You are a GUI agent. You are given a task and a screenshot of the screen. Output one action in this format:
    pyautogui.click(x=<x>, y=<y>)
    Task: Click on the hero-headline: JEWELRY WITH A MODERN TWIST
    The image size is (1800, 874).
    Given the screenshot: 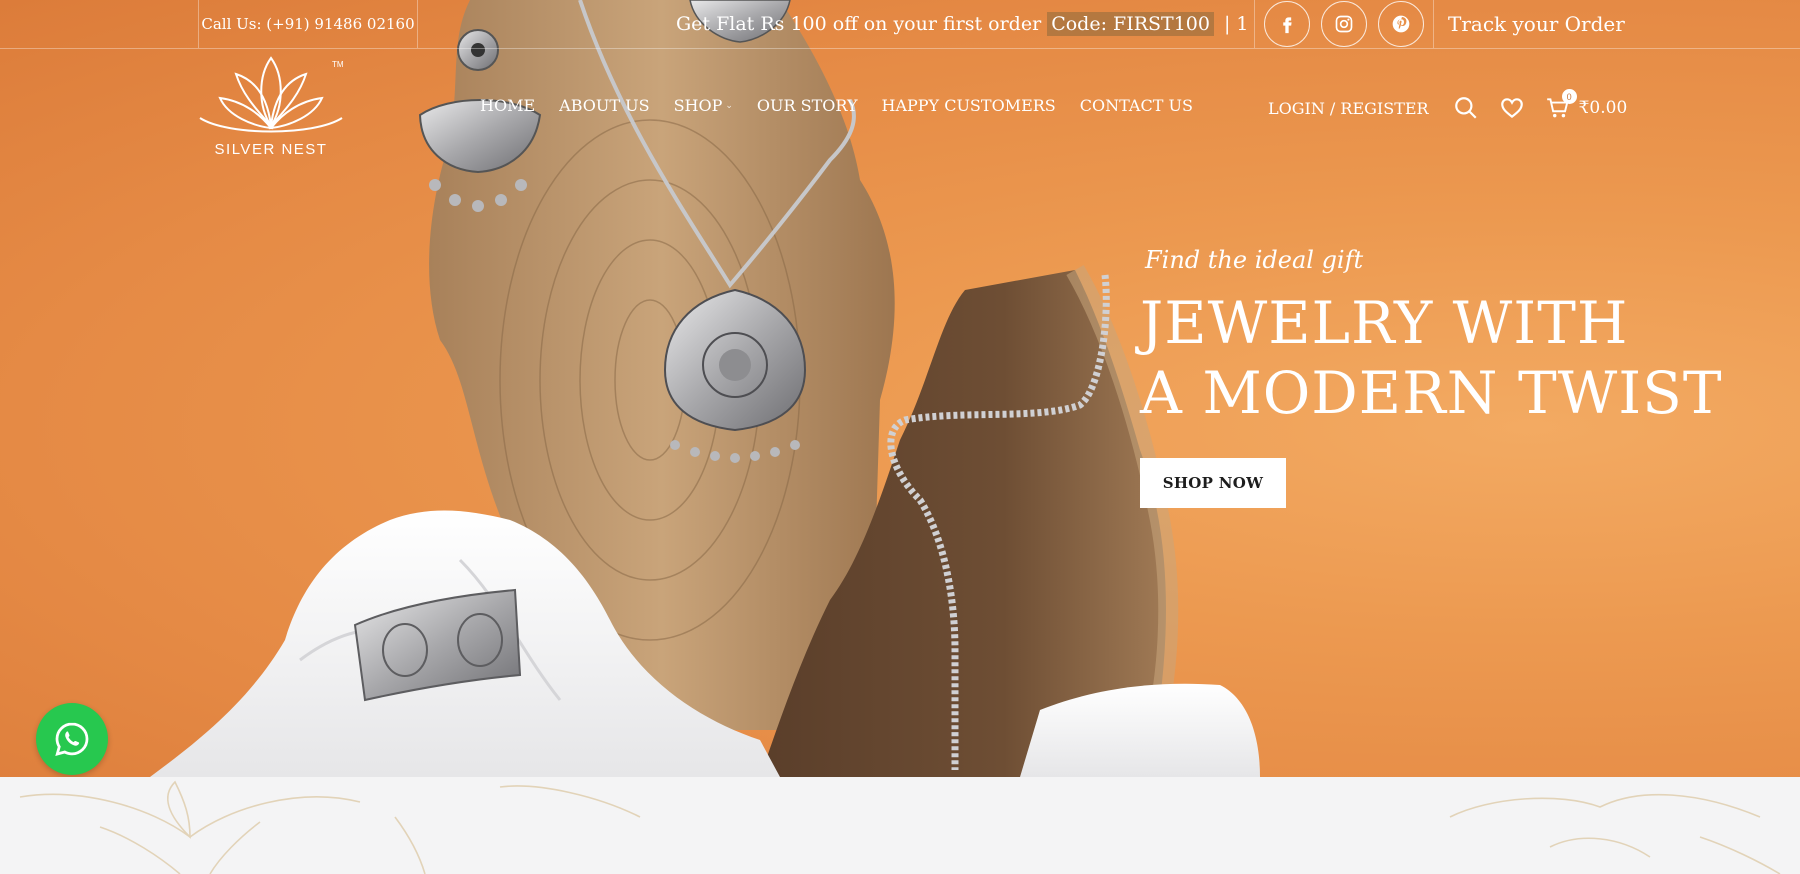 What is the action you would take?
    pyautogui.click(x=1431, y=358)
    